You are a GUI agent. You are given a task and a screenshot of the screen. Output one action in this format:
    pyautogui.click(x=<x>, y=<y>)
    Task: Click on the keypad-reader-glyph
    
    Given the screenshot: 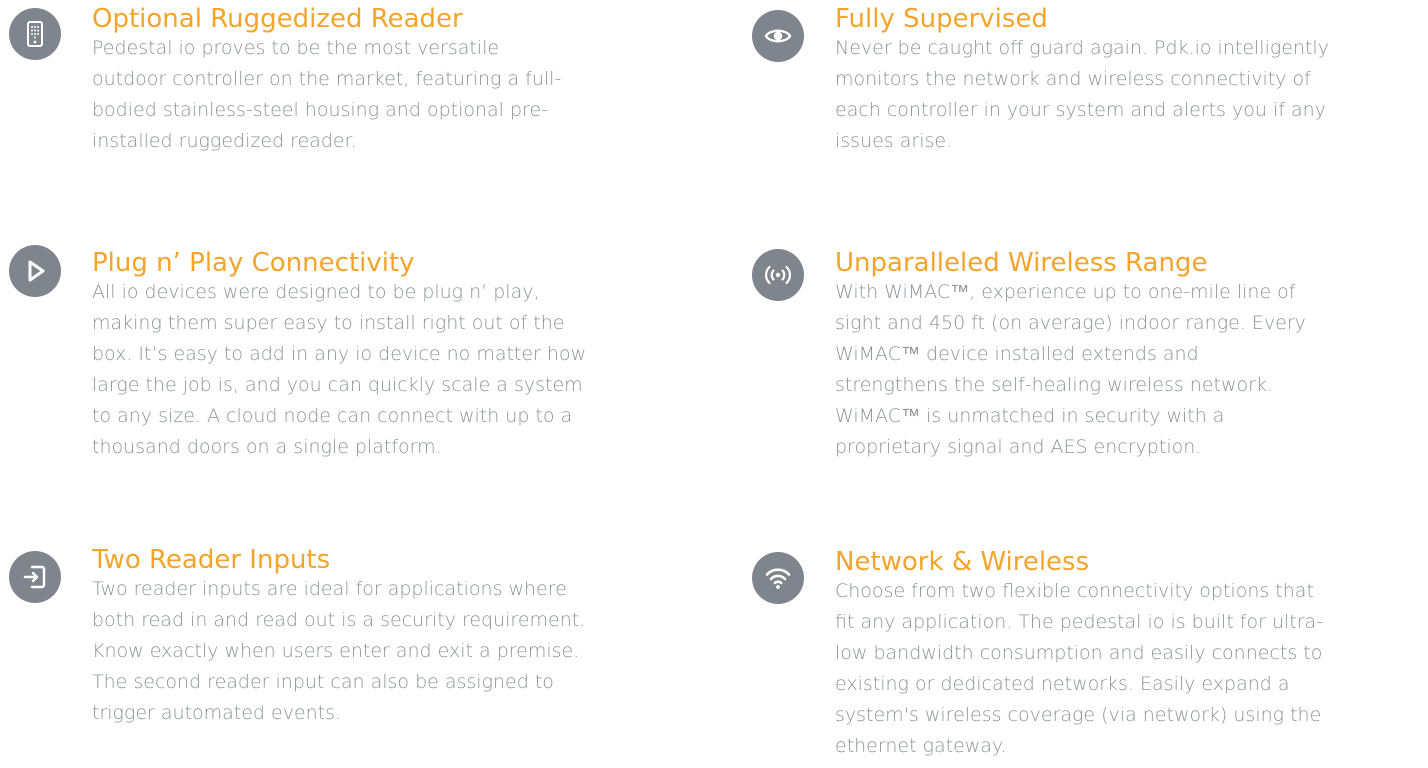 What is the action you would take?
    pyautogui.click(x=35, y=34)
    